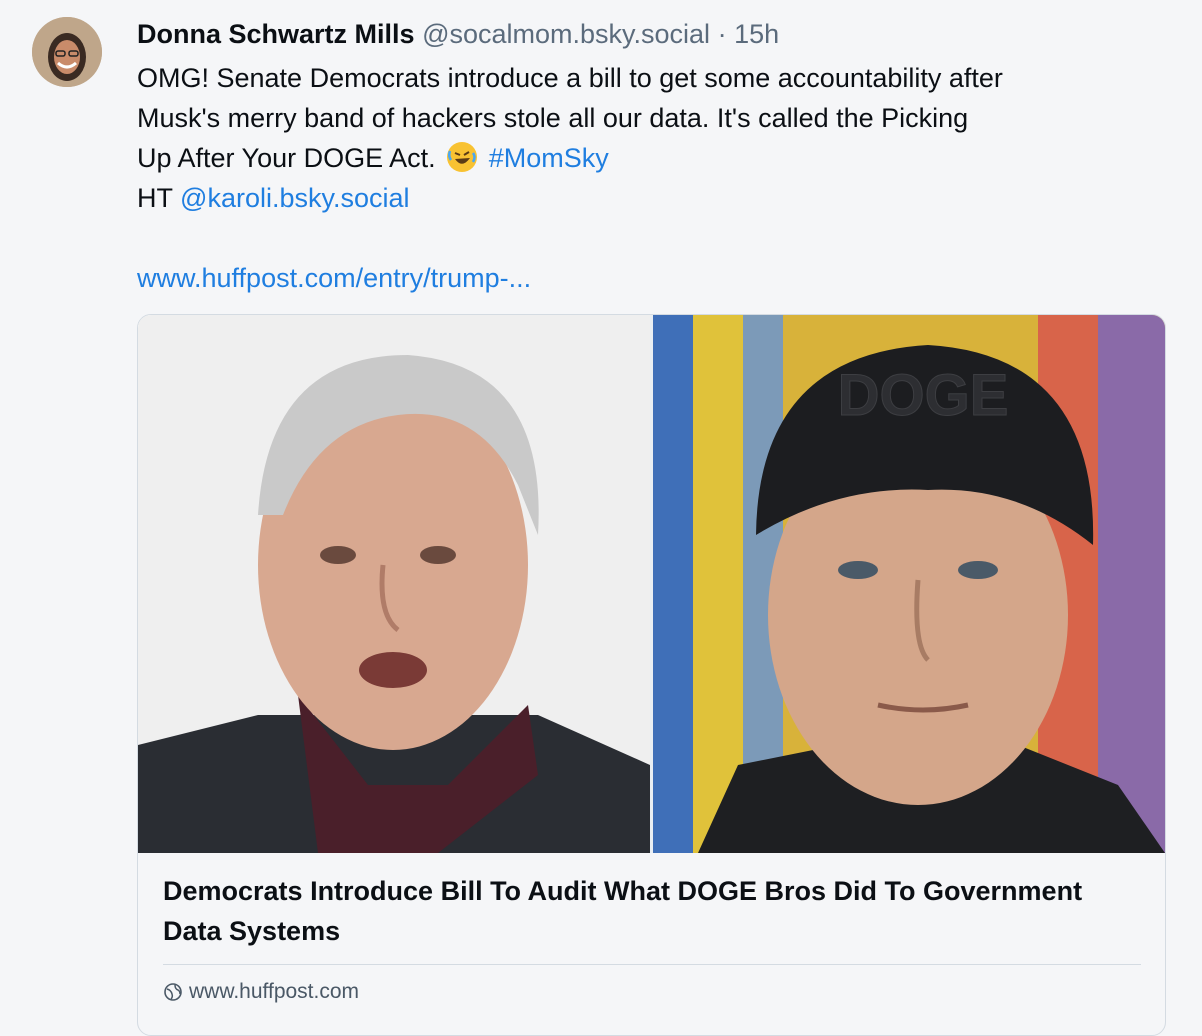 The width and height of the screenshot is (1202, 1036). What do you see at coordinates (659, 158) in the screenshot?
I see `post-text-line: Up After Your DOGE Act. #MomSky` at bounding box center [659, 158].